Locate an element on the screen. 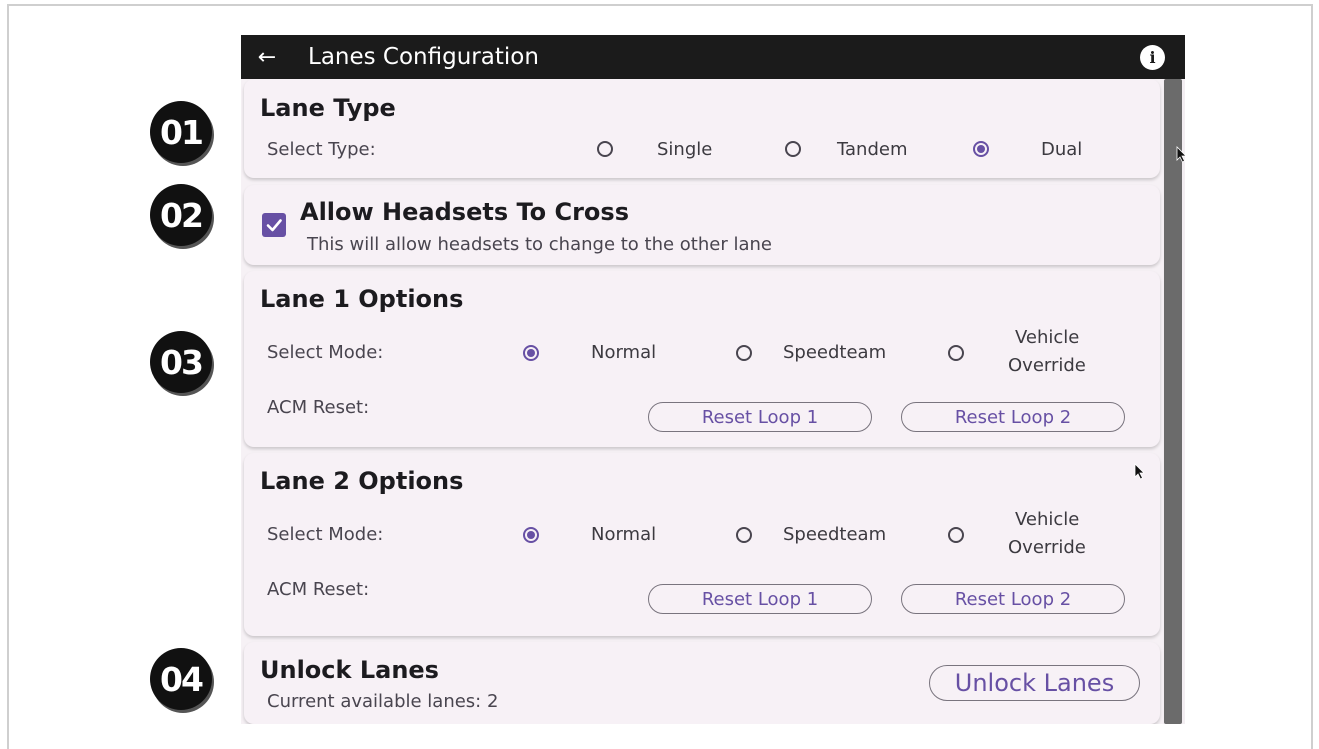 The image size is (1319, 749). lane2-radio-normal is located at coordinates (531, 535).